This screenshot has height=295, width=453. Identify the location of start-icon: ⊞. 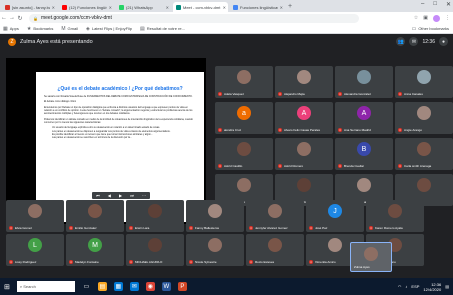
(7, 287).